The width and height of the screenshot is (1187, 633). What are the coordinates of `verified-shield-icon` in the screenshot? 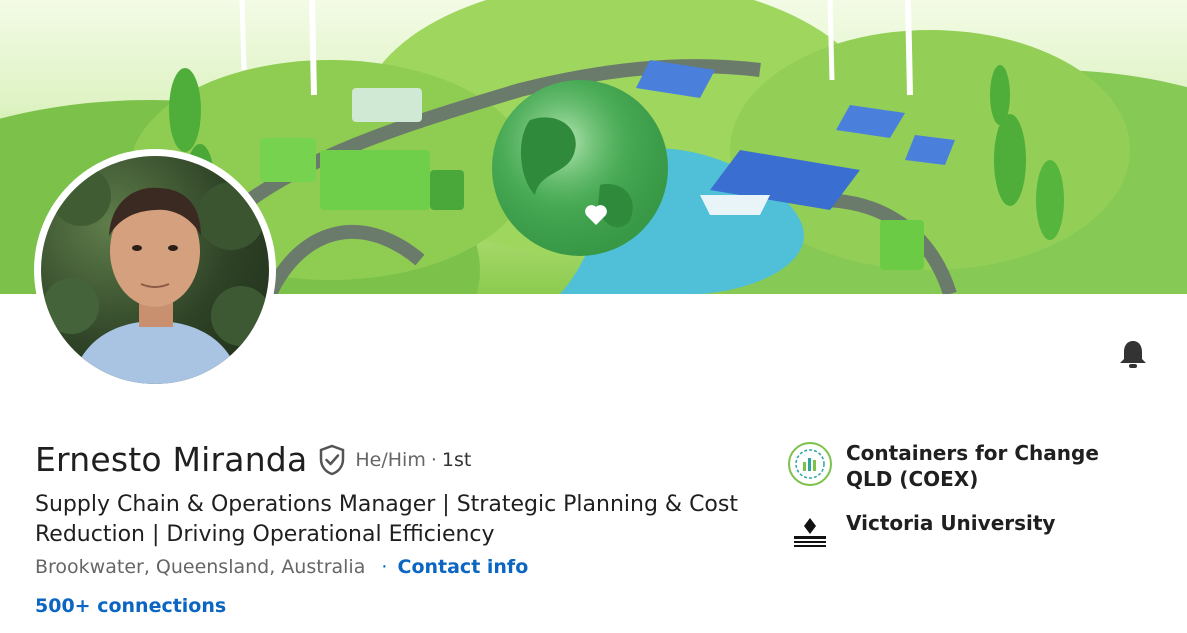 It's located at (332, 460).